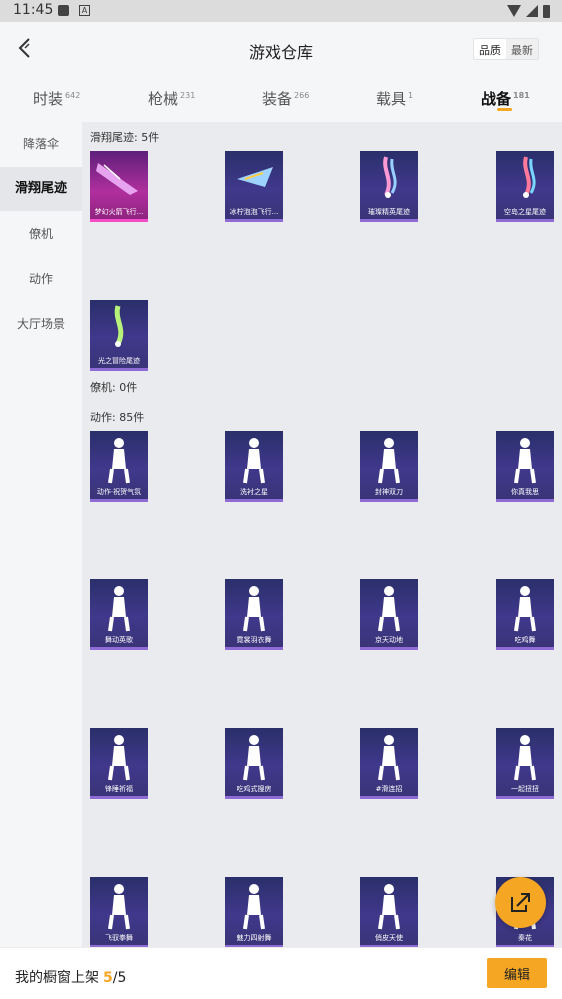 This screenshot has height=999, width=562. What do you see at coordinates (389, 640) in the screenshot?
I see `item-label: 京天动地` at bounding box center [389, 640].